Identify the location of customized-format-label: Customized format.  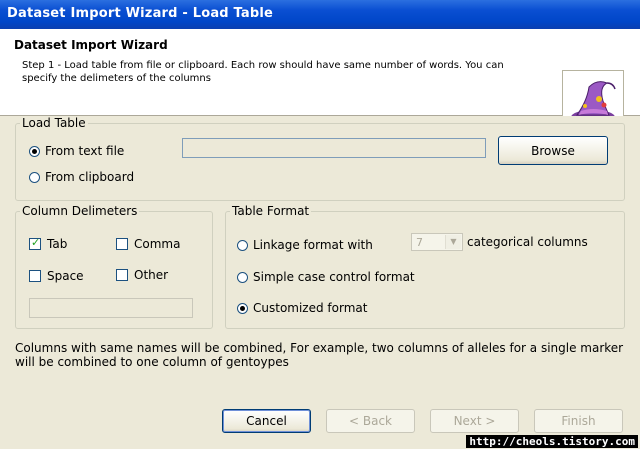
(310, 308).